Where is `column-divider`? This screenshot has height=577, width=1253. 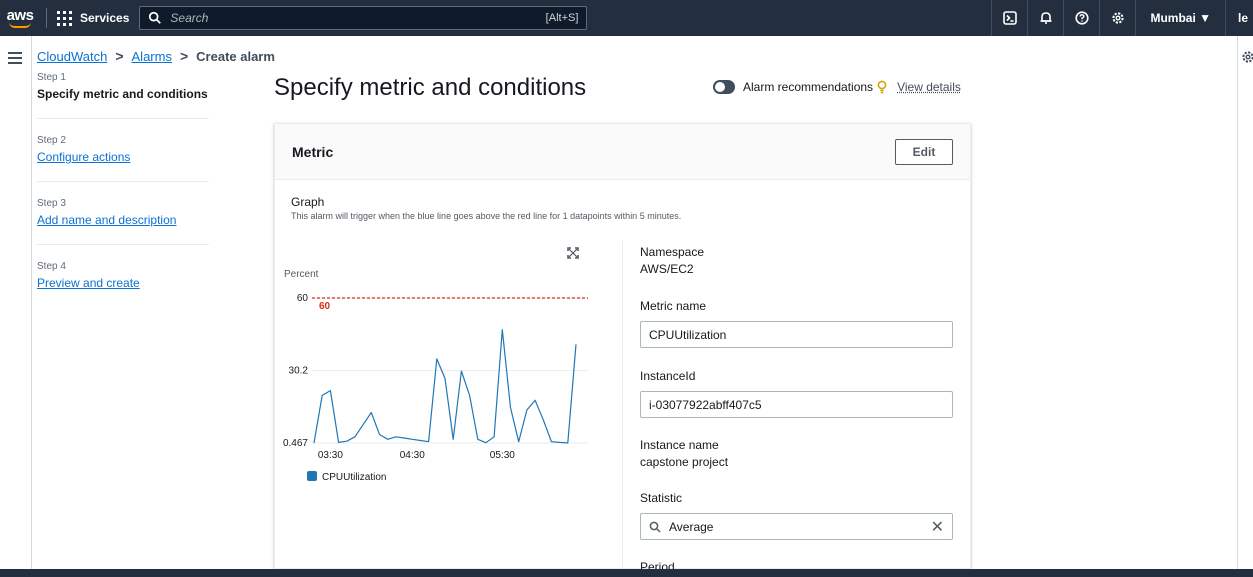 column-divider is located at coordinates (622, 405).